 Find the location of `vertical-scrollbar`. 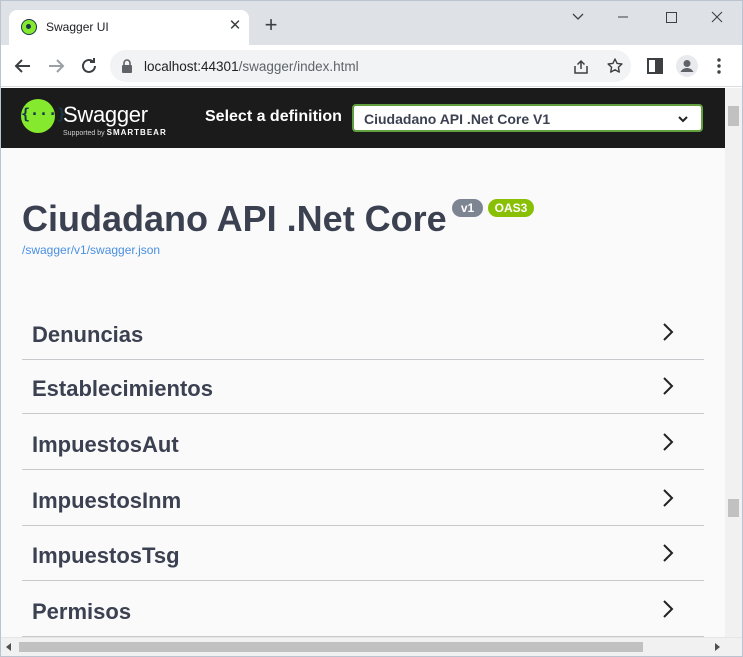

vertical-scrollbar is located at coordinates (733, 362).